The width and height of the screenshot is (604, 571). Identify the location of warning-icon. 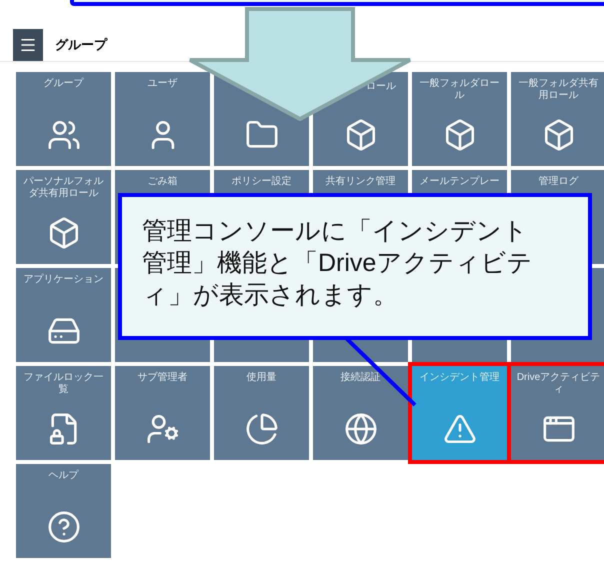
(459, 429).